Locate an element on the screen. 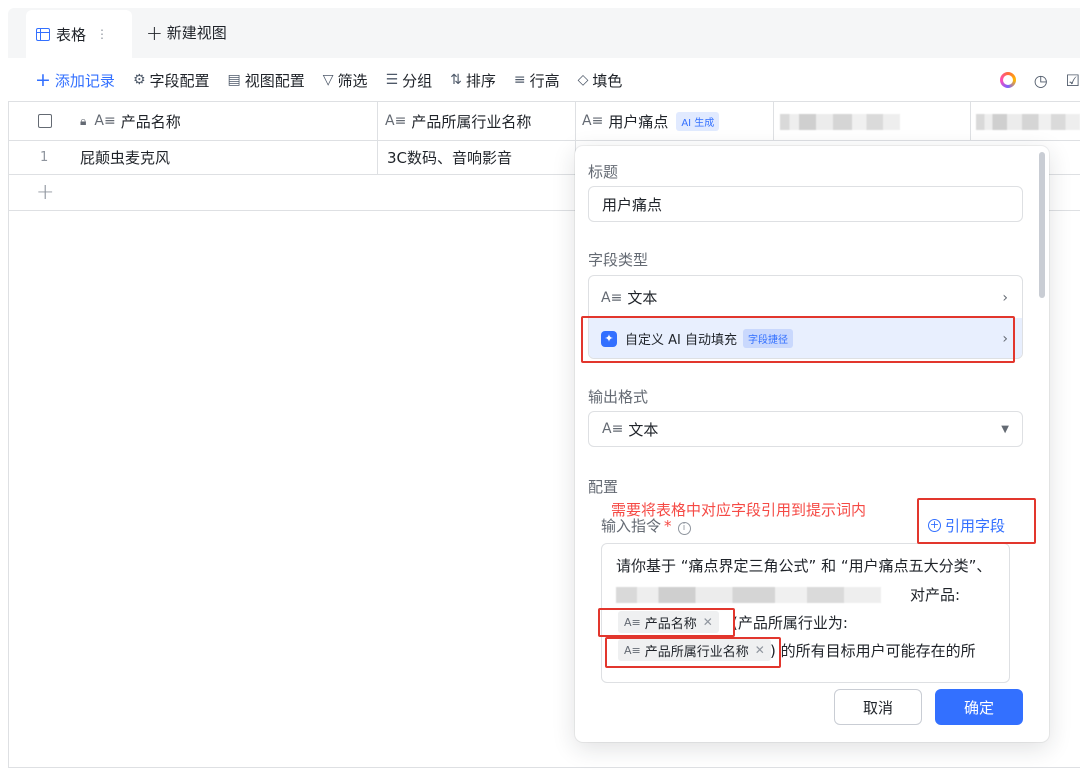 This screenshot has height=774, width=1080. select-all-checkbox is located at coordinates (45, 121).